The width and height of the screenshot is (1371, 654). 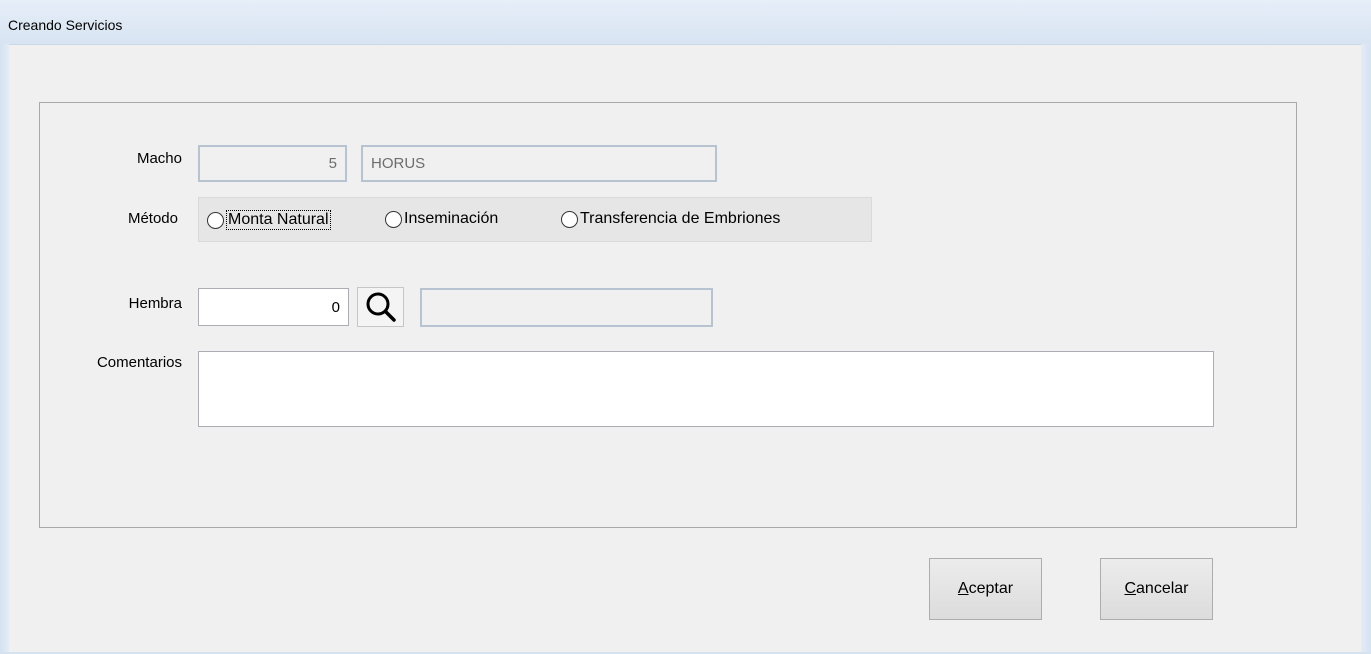 What do you see at coordinates (1130, 588) in the screenshot?
I see `cancelar-mnemonic: C` at bounding box center [1130, 588].